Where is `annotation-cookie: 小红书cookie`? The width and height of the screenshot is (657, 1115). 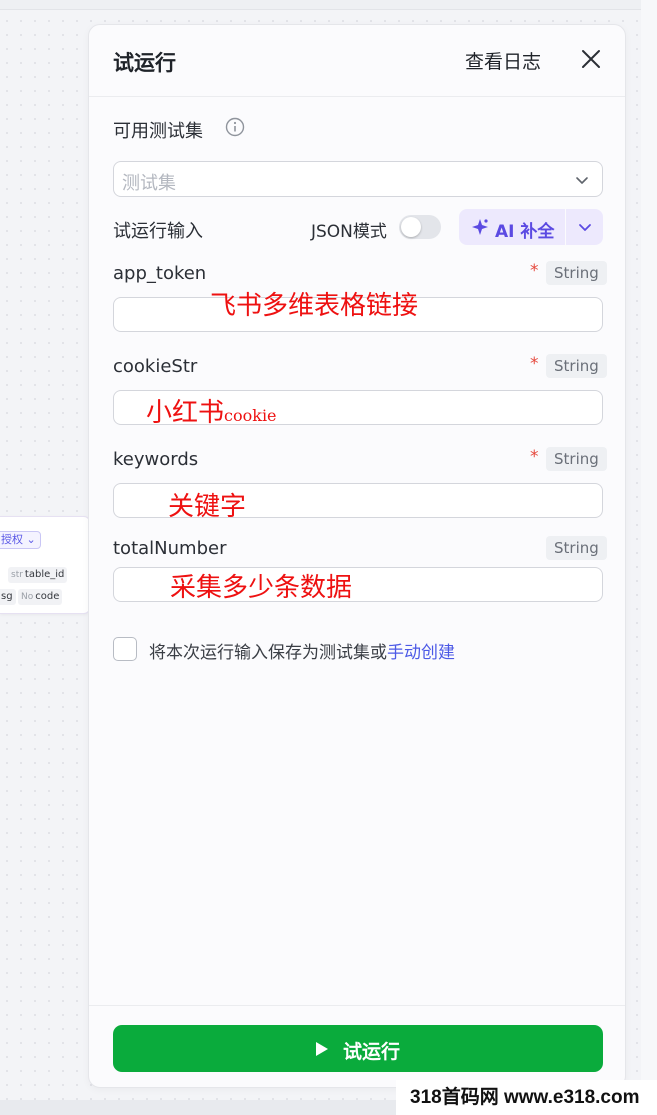 annotation-cookie: 小红书cookie is located at coordinates (211, 413).